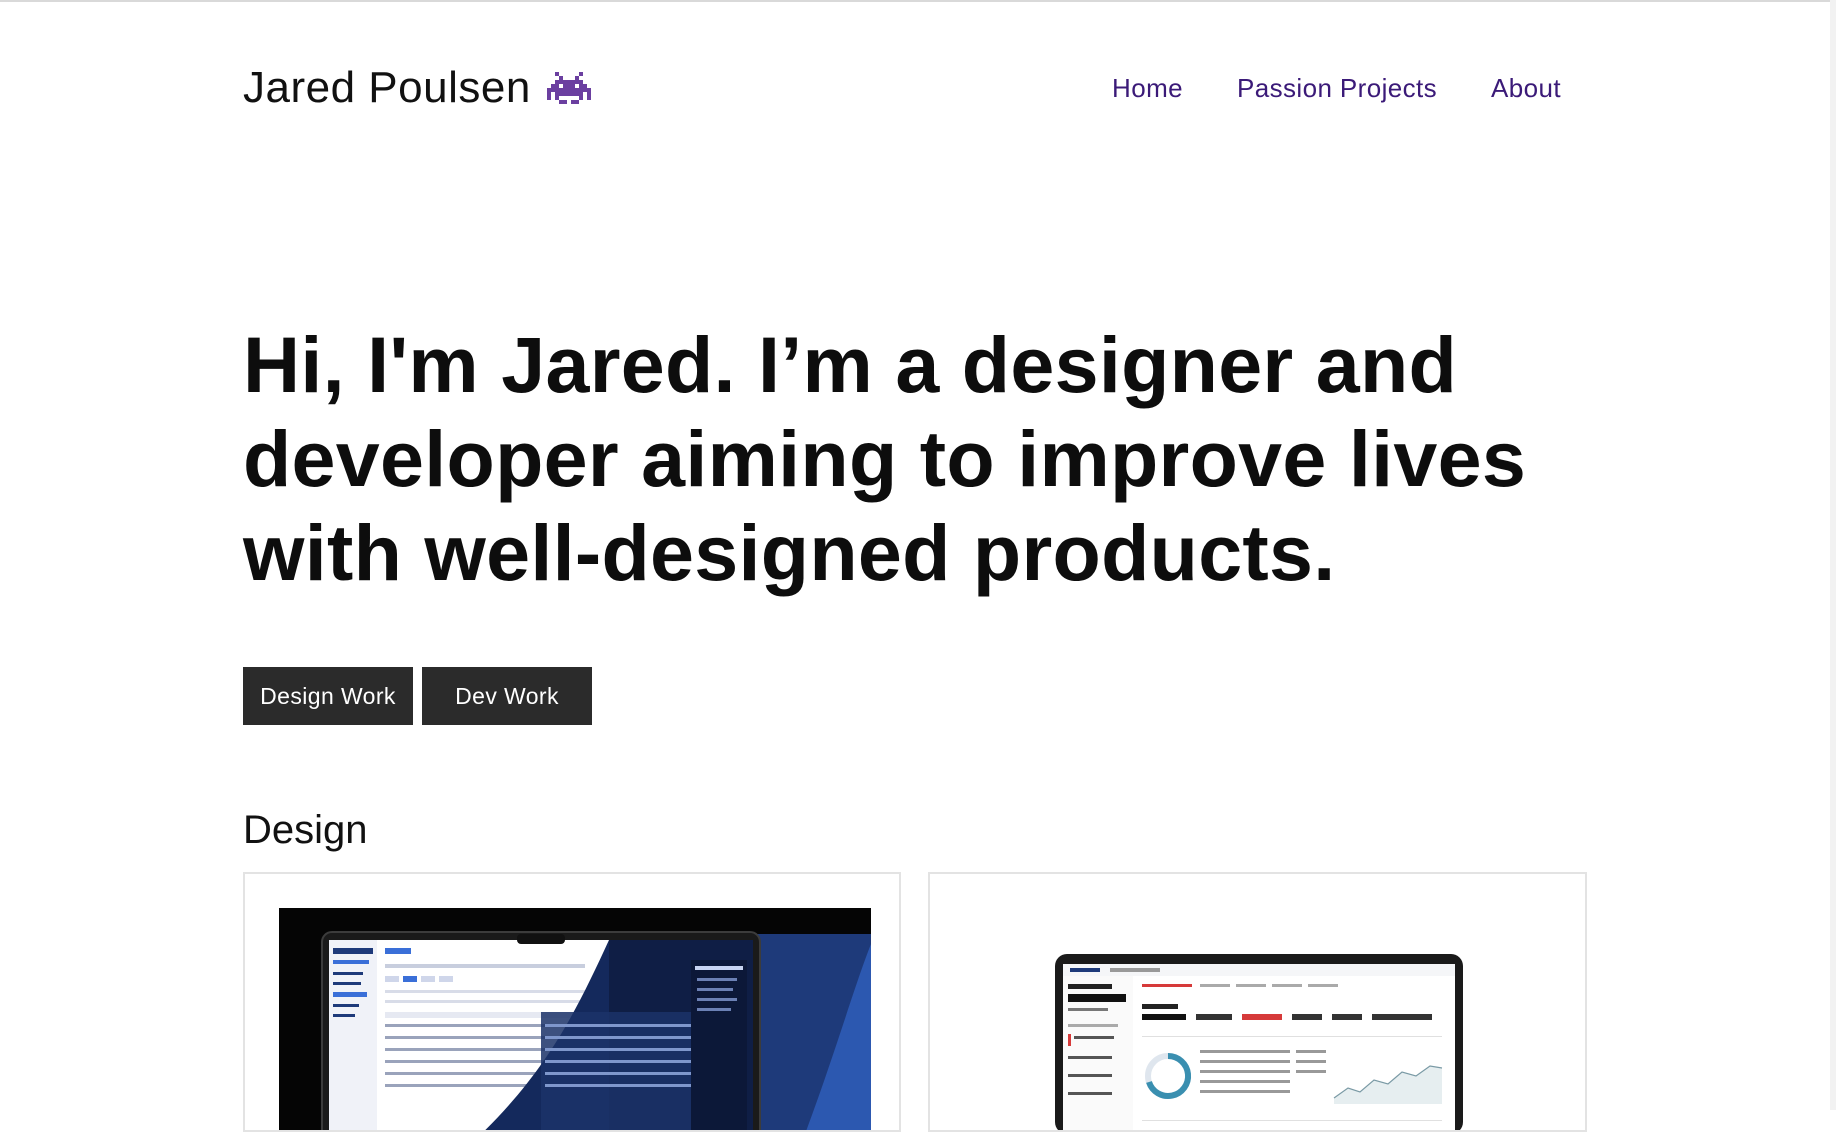 The height and width of the screenshot is (1132, 1836). I want to click on dev-work-button: Dev Work, so click(507, 696).